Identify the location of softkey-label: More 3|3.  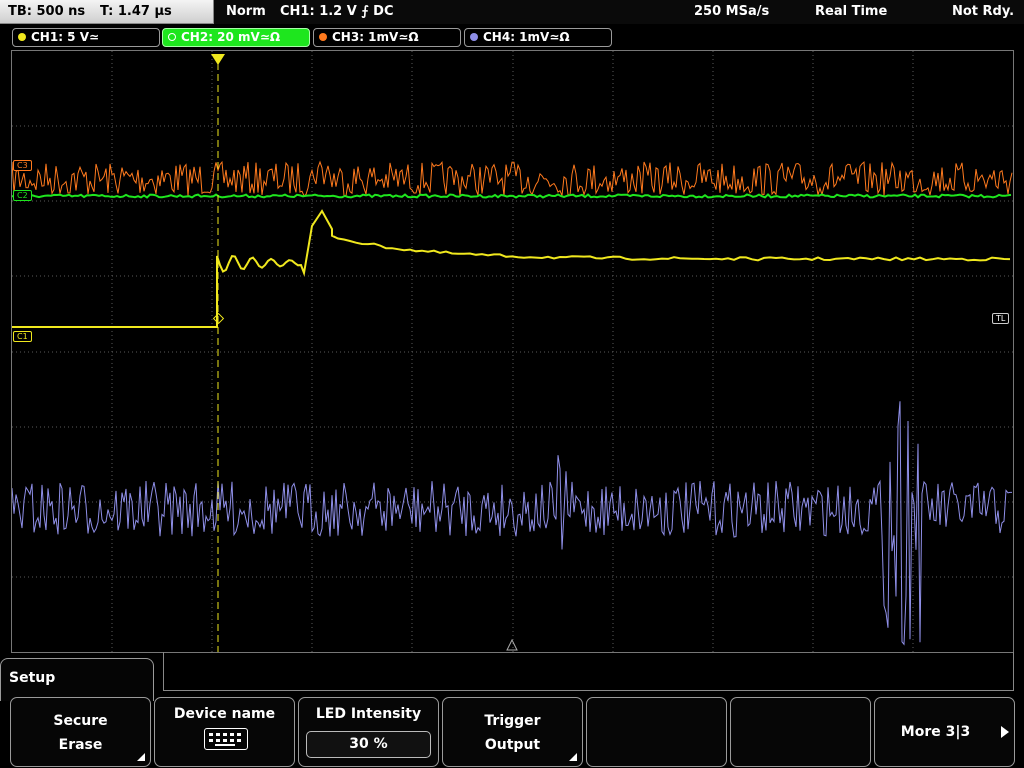
(935, 732).